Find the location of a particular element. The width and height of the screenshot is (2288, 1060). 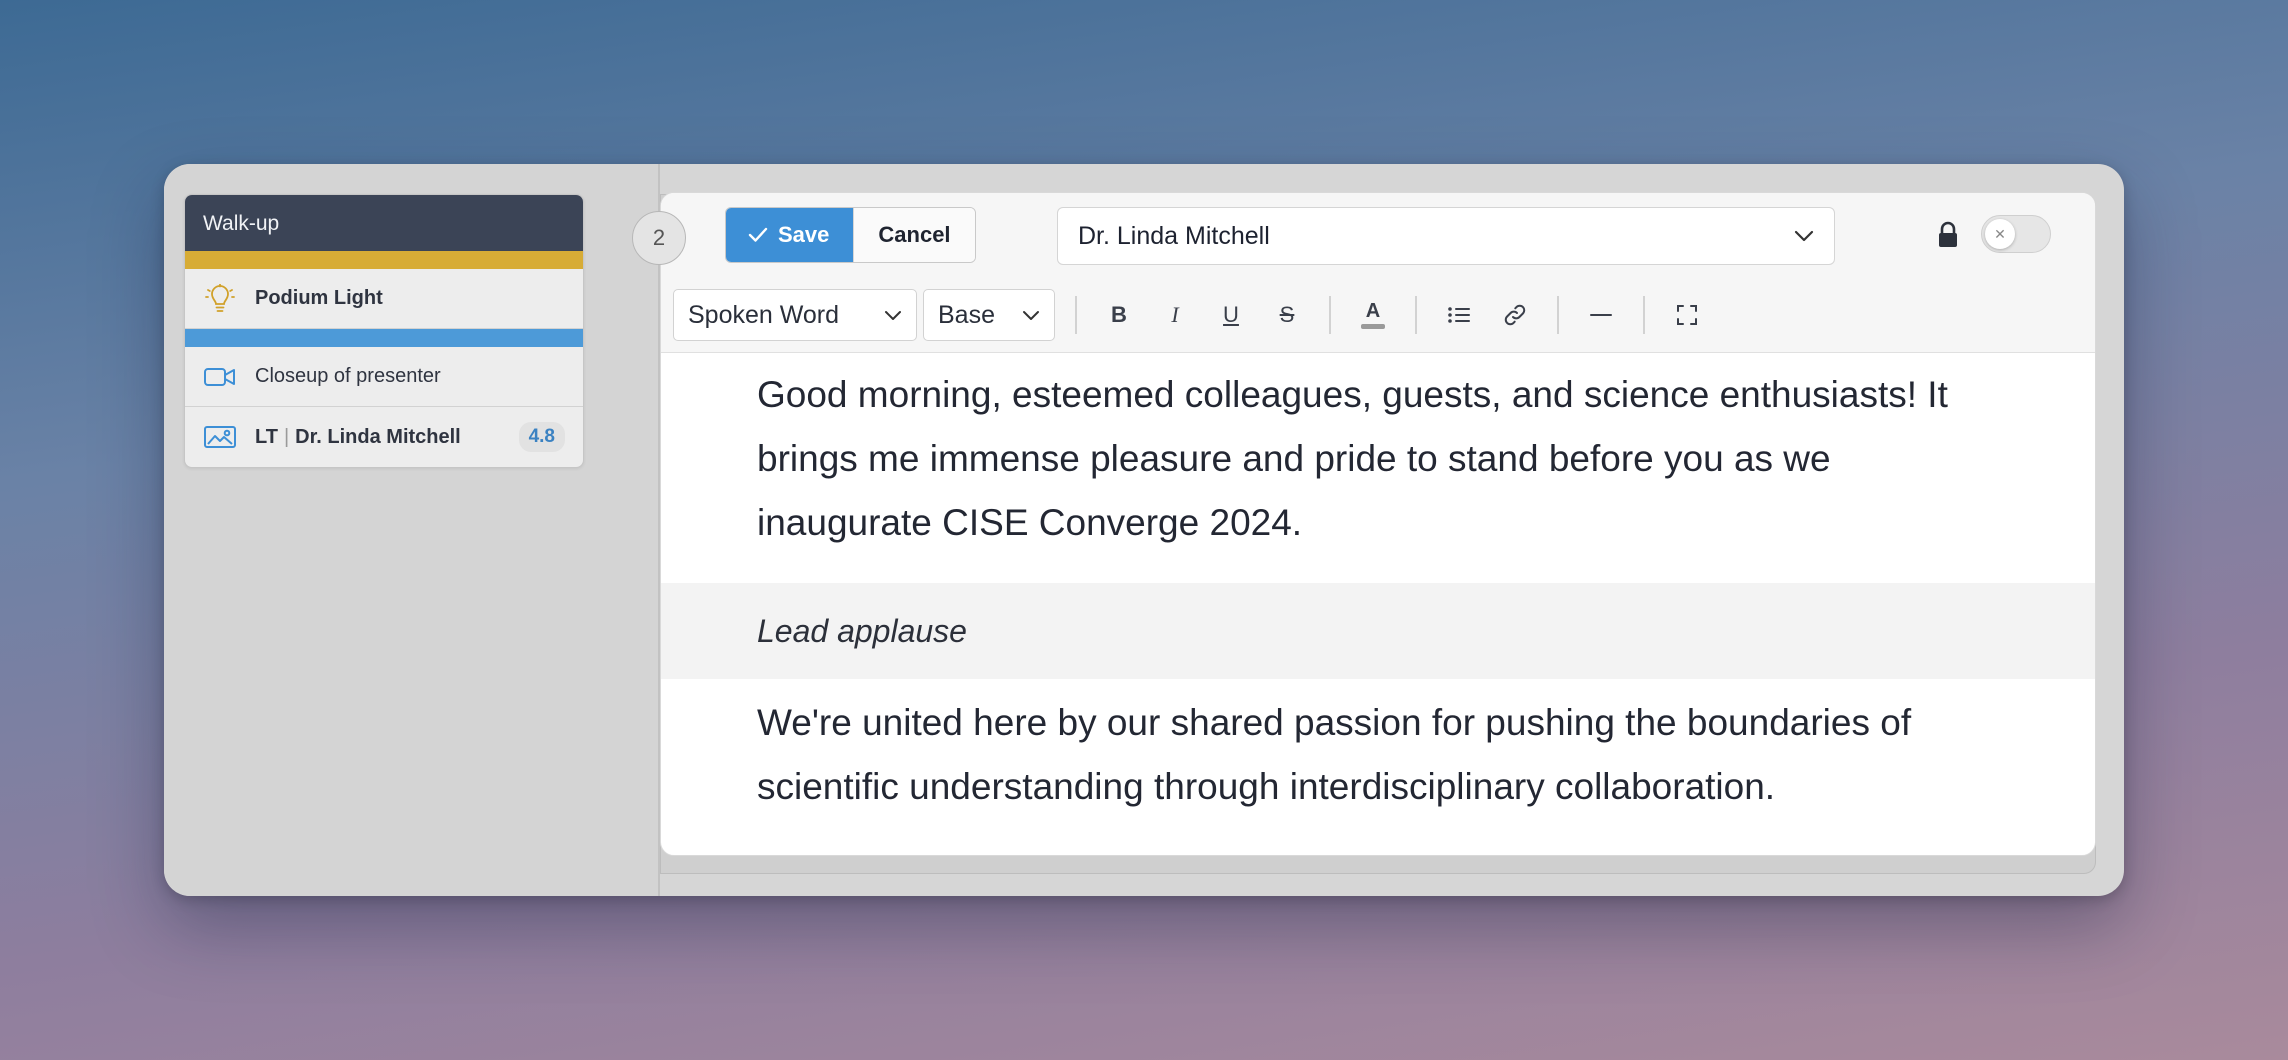

cue-row-closeup: Closeup of presenter is located at coordinates (384, 377).